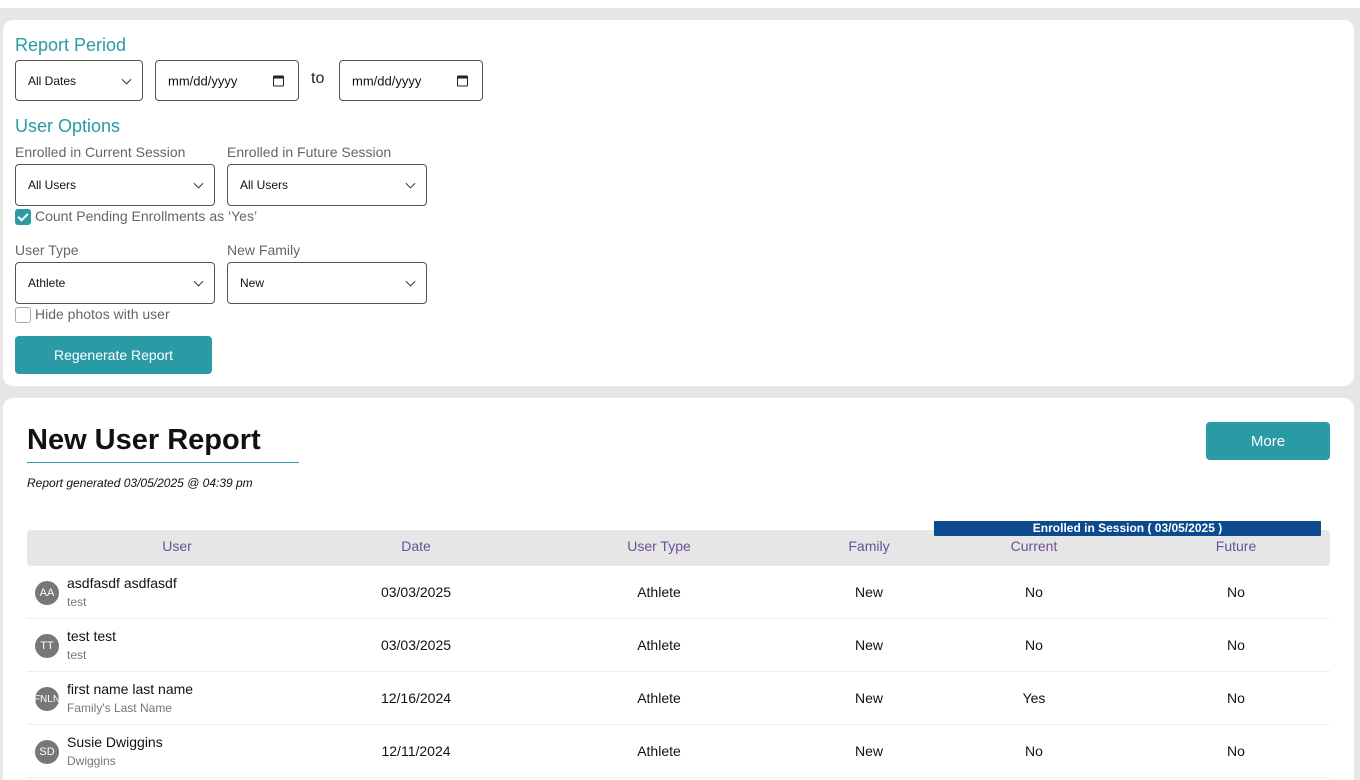  I want to click on start-date-input: mm/dd/yyyy, so click(227, 80).